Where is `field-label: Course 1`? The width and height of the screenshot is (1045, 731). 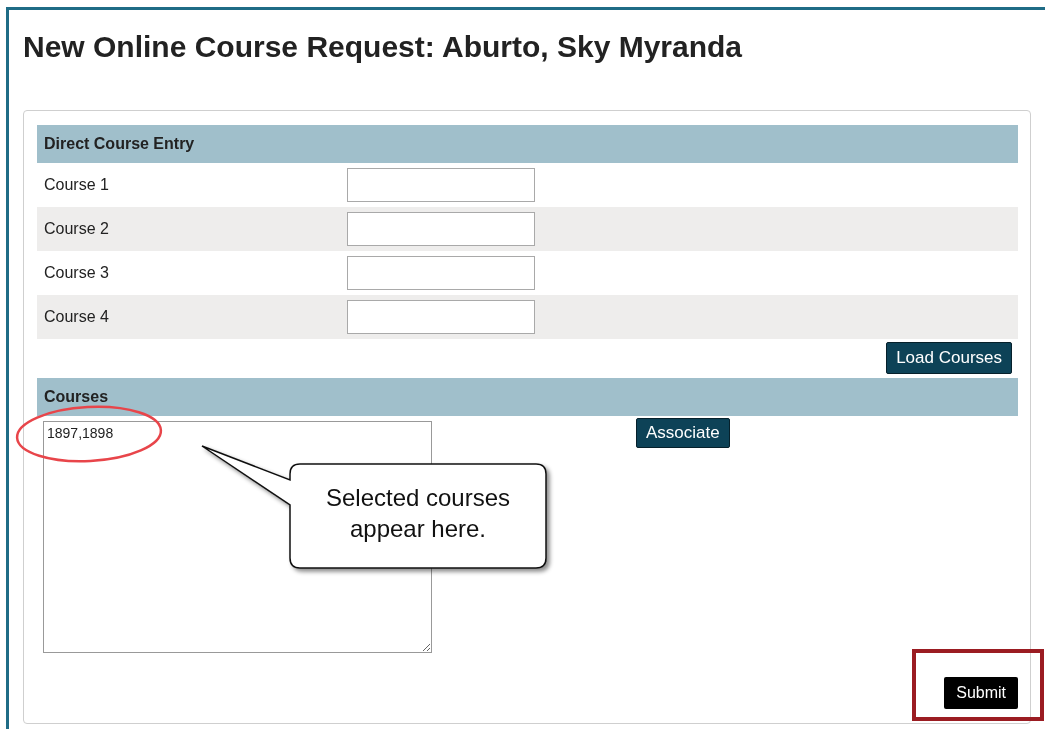 field-label: Course 1 is located at coordinates (76, 185).